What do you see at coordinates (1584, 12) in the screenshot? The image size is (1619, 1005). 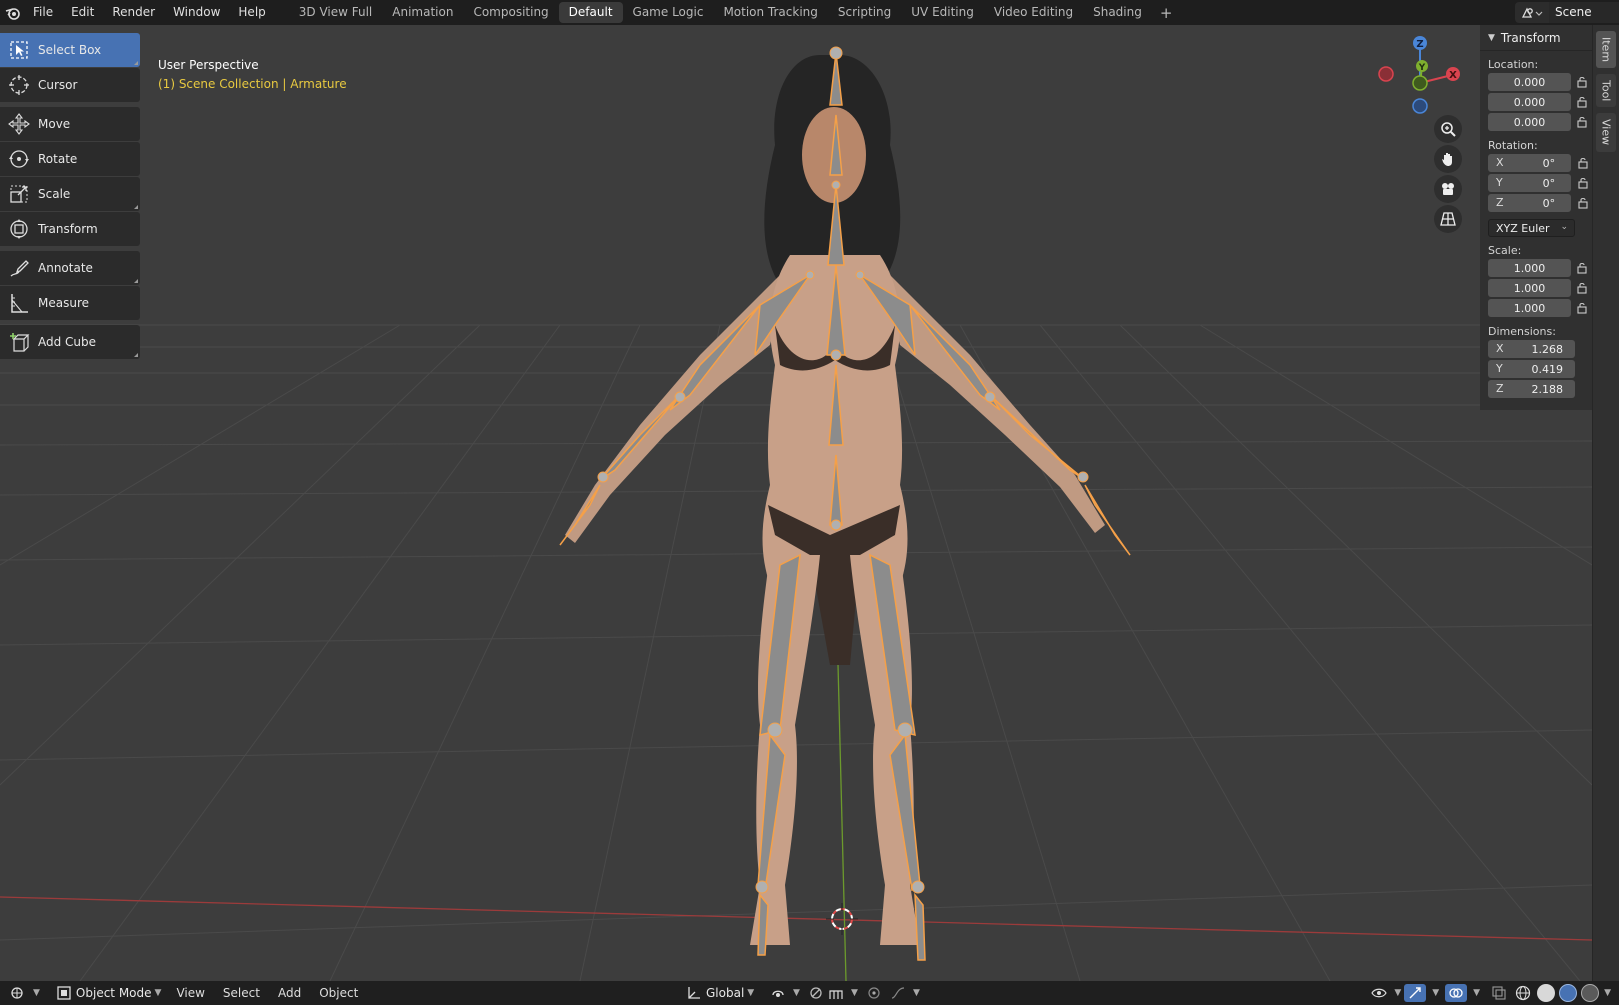 I see `scene-name: Scene` at bounding box center [1584, 12].